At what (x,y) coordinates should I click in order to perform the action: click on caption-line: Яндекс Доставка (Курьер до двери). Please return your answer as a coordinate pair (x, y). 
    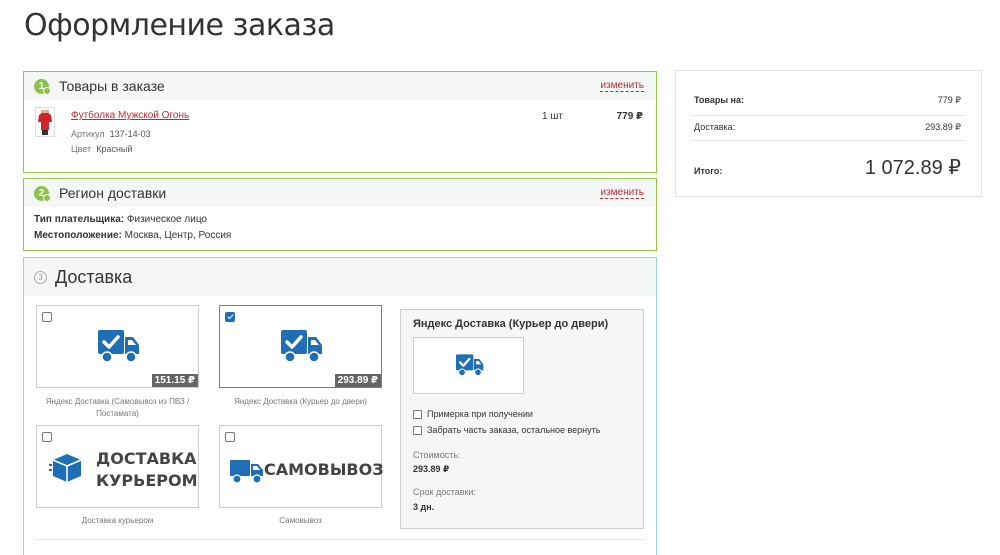
    Looking at the image, I should click on (300, 401).